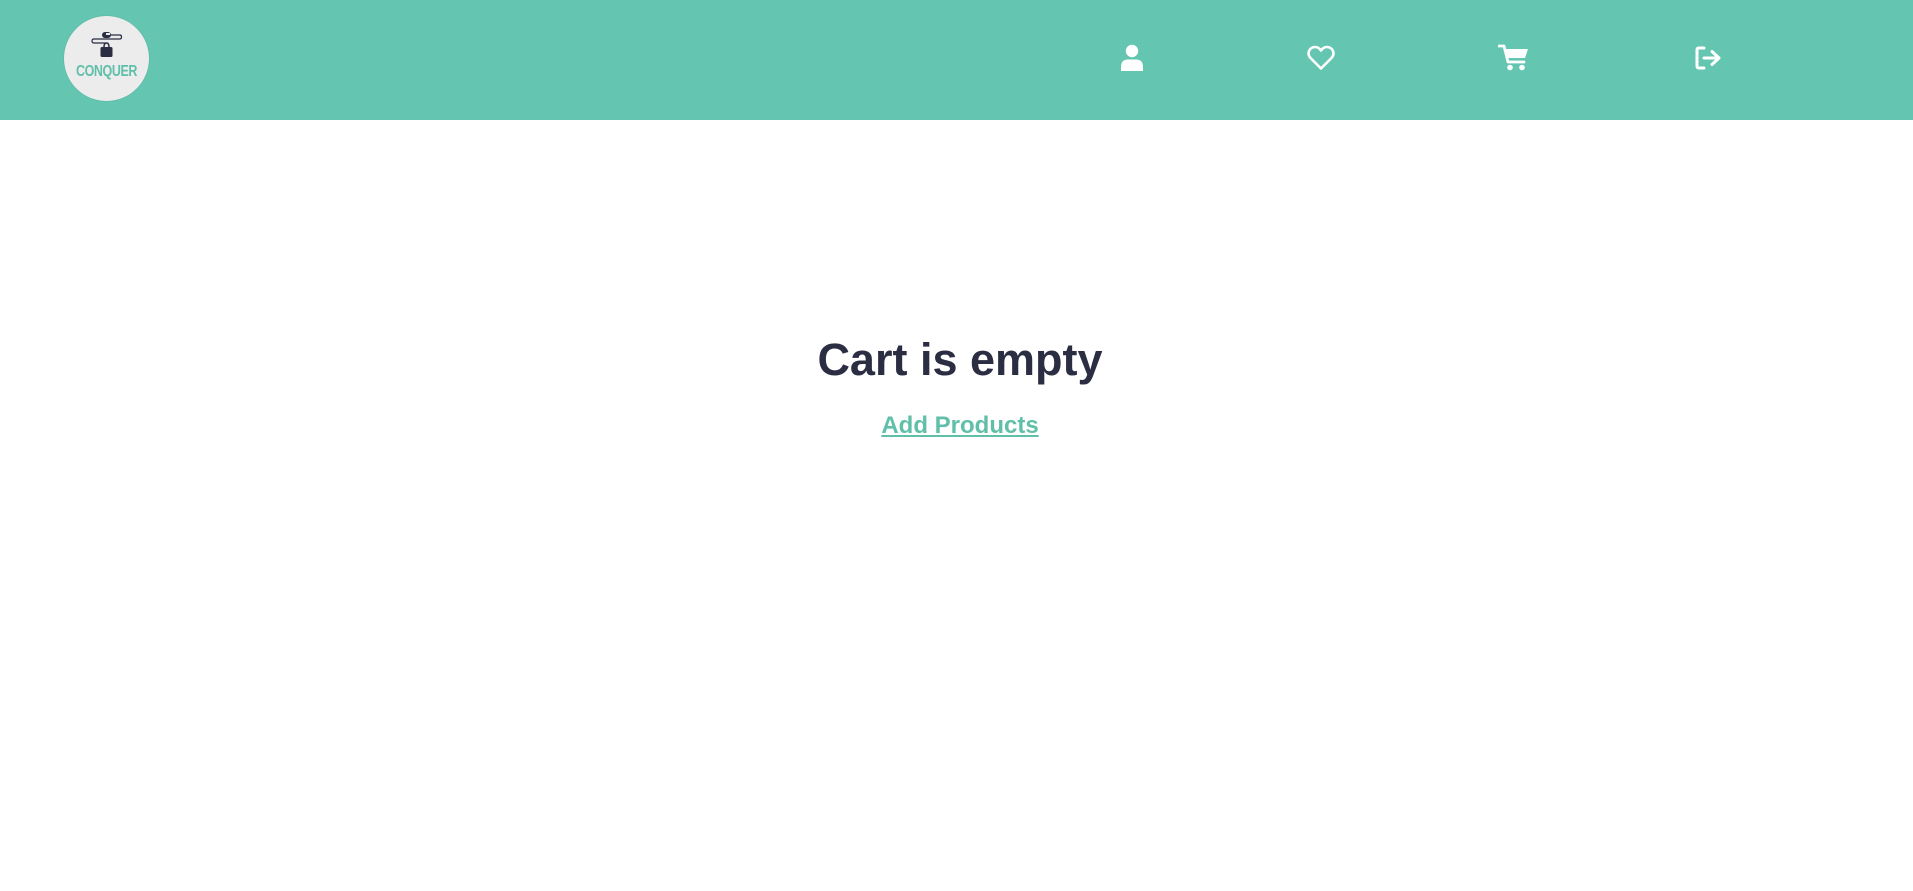 The image size is (1913, 891). What do you see at coordinates (1321, 58) in the screenshot?
I see `heart-icon` at bounding box center [1321, 58].